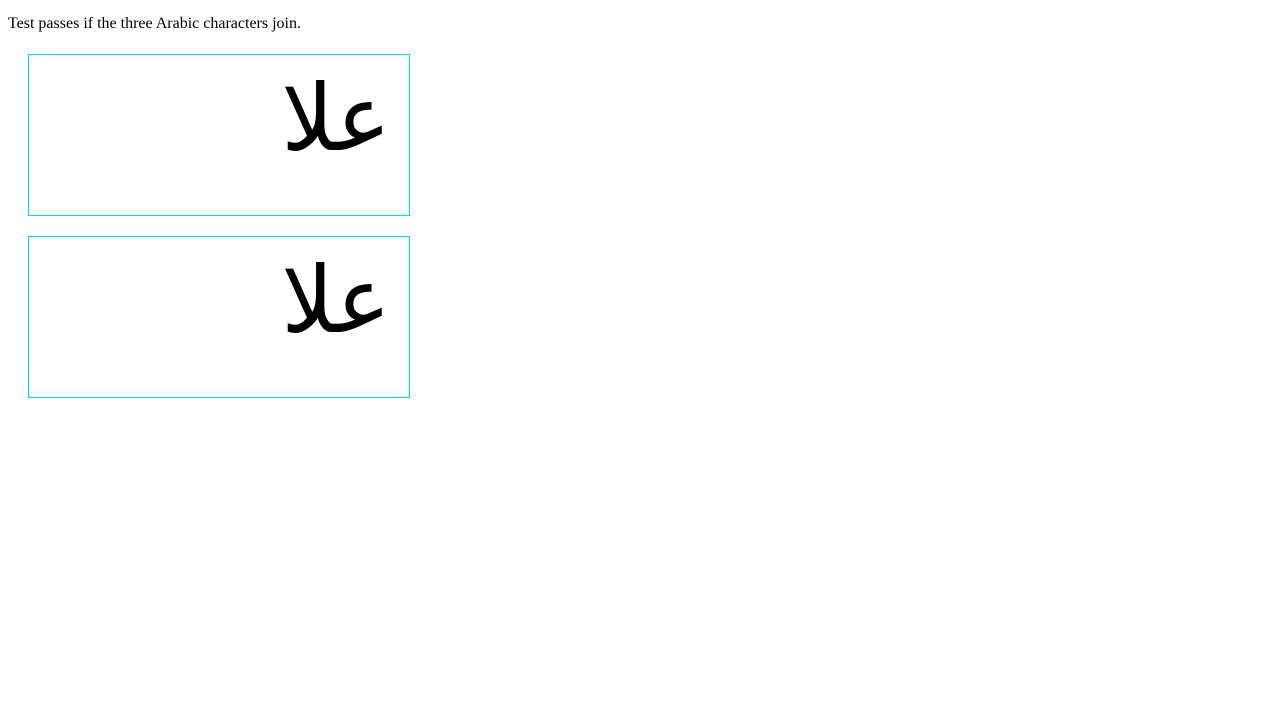  Describe the element at coordinates (219, 135) in the screenshot. I see `test-box-1: علا` at that location.